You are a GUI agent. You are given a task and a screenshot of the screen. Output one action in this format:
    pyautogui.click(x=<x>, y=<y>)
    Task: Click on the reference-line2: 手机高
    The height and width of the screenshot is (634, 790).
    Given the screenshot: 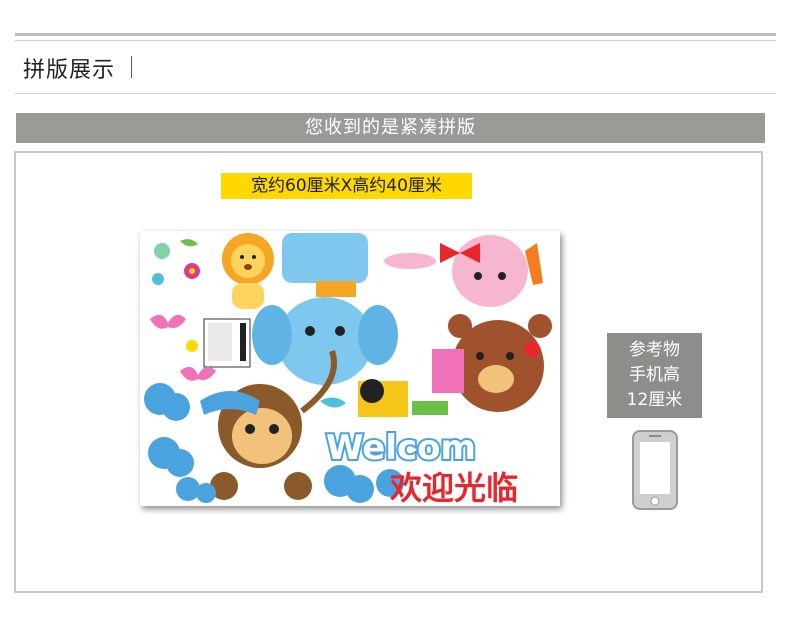 What is the action you would take?
    pyautogui.click(x=654, y=375)
    